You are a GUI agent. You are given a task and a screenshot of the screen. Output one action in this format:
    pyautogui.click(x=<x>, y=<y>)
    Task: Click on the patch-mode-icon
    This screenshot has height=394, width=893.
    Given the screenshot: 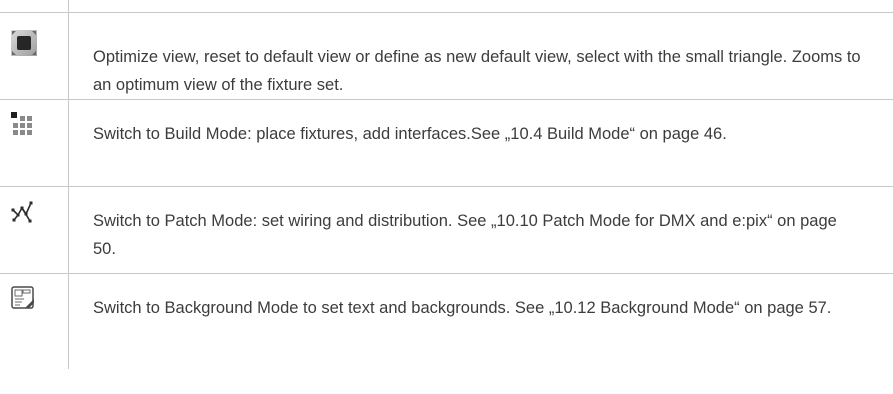 What is the action you would take?
    pyautogui.click(x=22, y=212)
    